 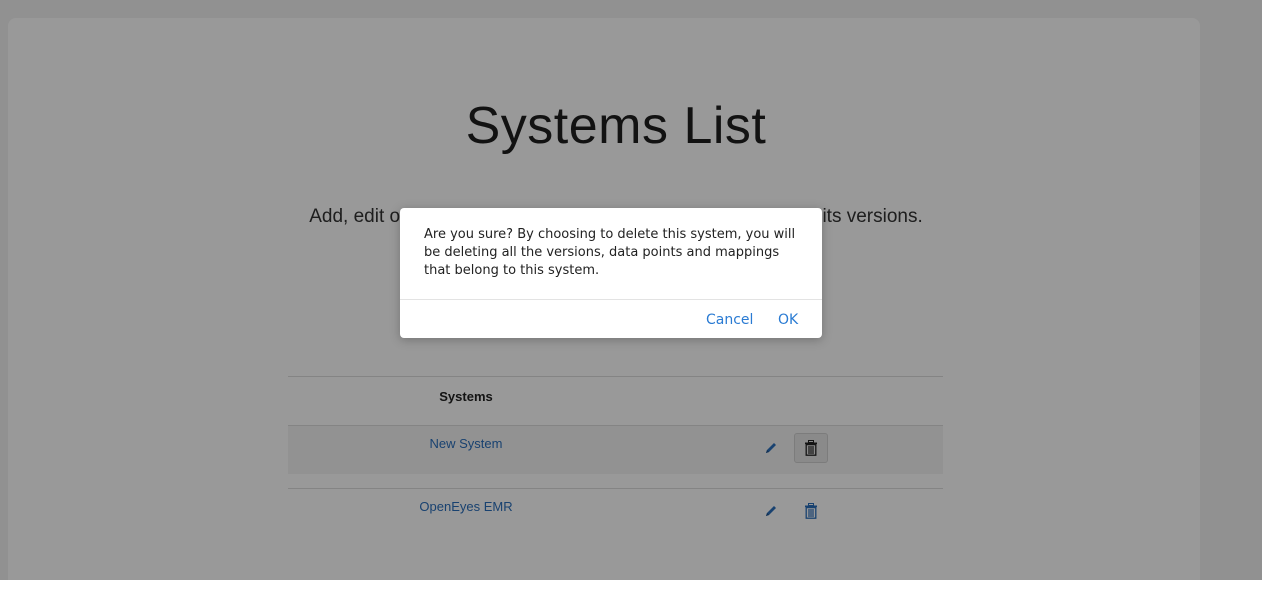 I want to click on dialog-divider, so click(x=611, y=299).